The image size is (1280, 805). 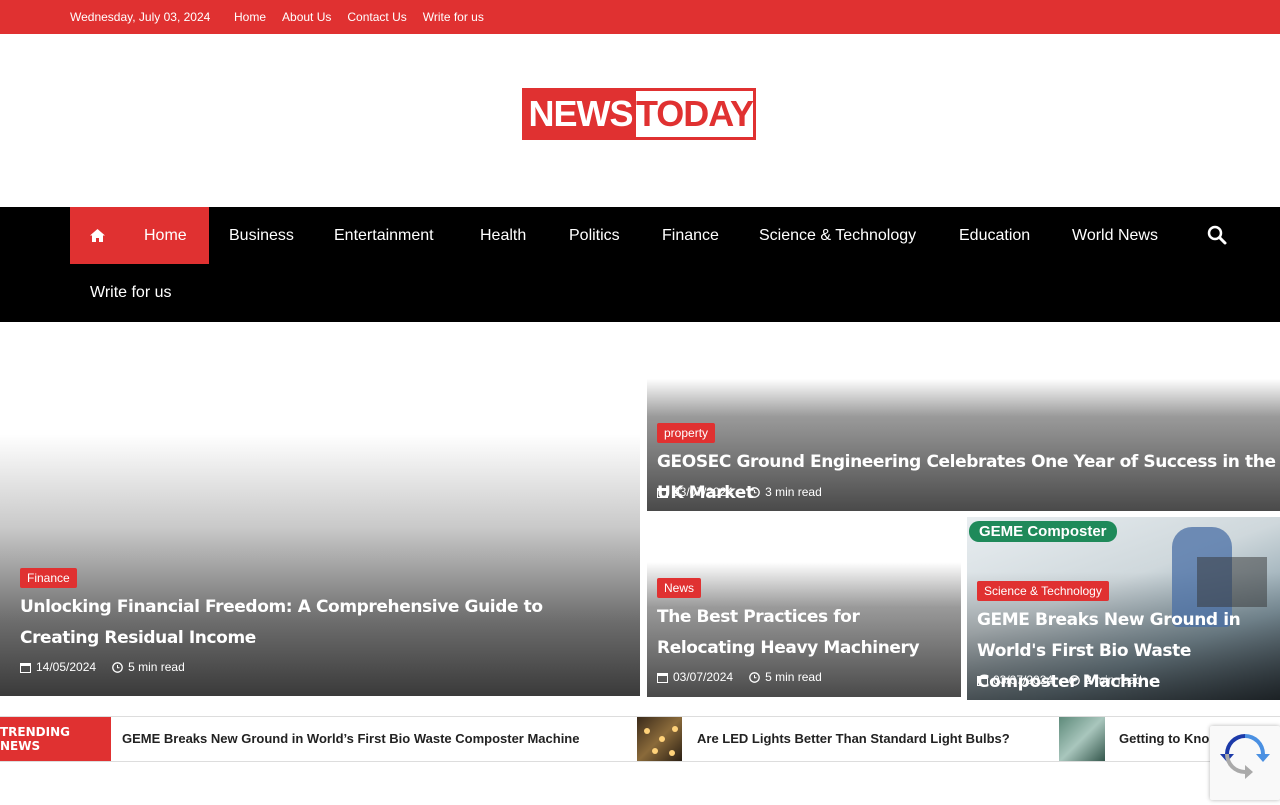 I want to click on nav-write-for-us: Write for us, so click(x=131, y=292).